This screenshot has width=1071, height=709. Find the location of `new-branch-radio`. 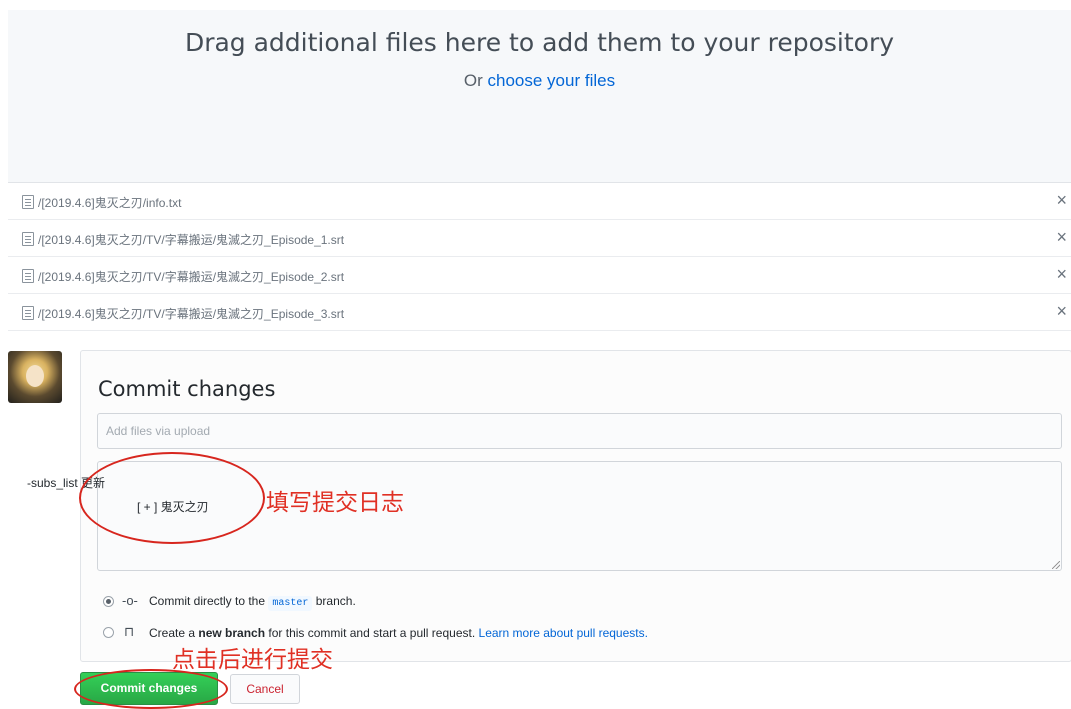

new-branch-radio is located at coordinates (108, 632).